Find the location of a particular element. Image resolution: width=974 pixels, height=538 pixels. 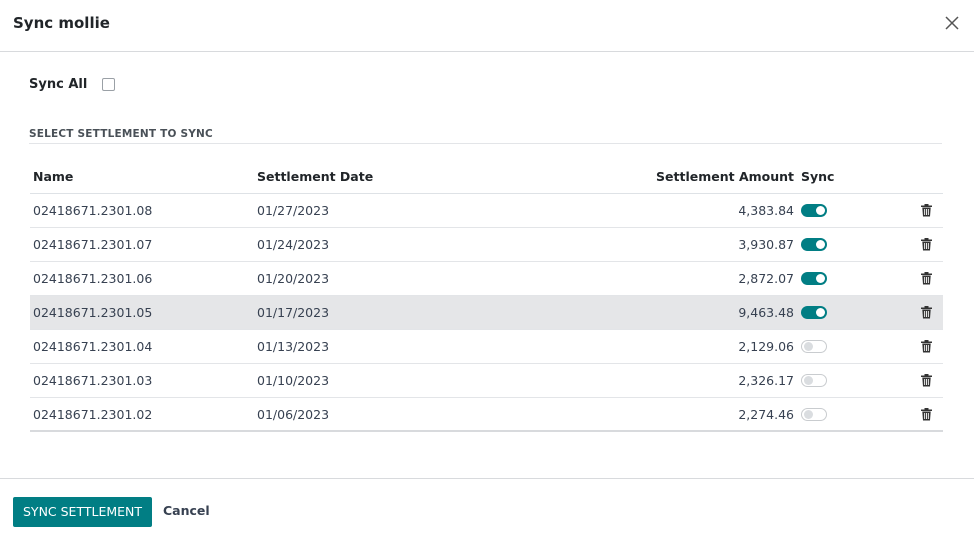

settlement-amount: 9,463.48 is located at coordinates (766, 312).